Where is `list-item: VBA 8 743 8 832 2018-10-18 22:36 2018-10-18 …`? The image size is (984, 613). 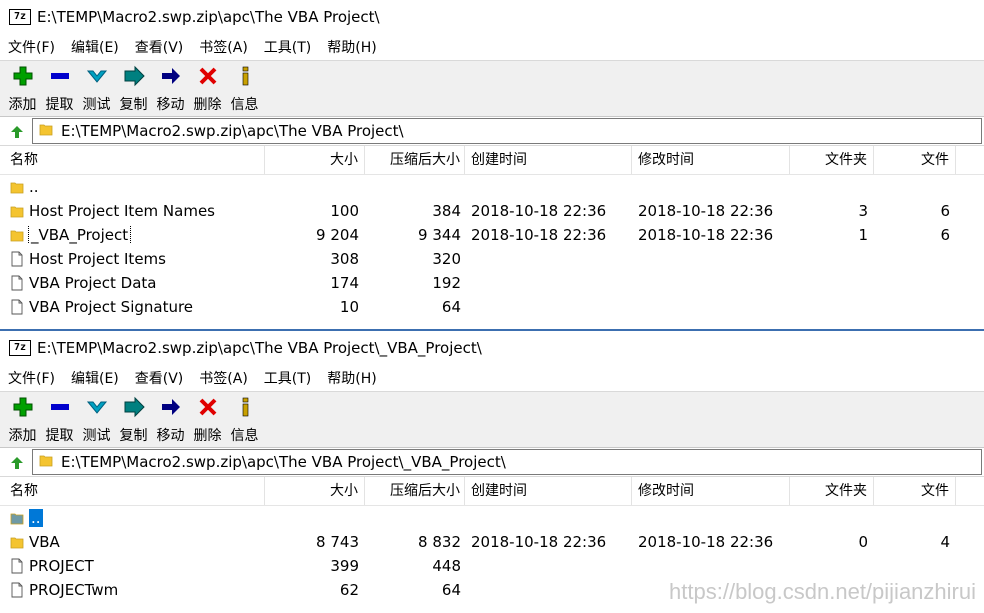
list-item: VBA 8 743 8 832 2018-10-18 22:36 2018-10-18 … is located at coordinates (492, 542).